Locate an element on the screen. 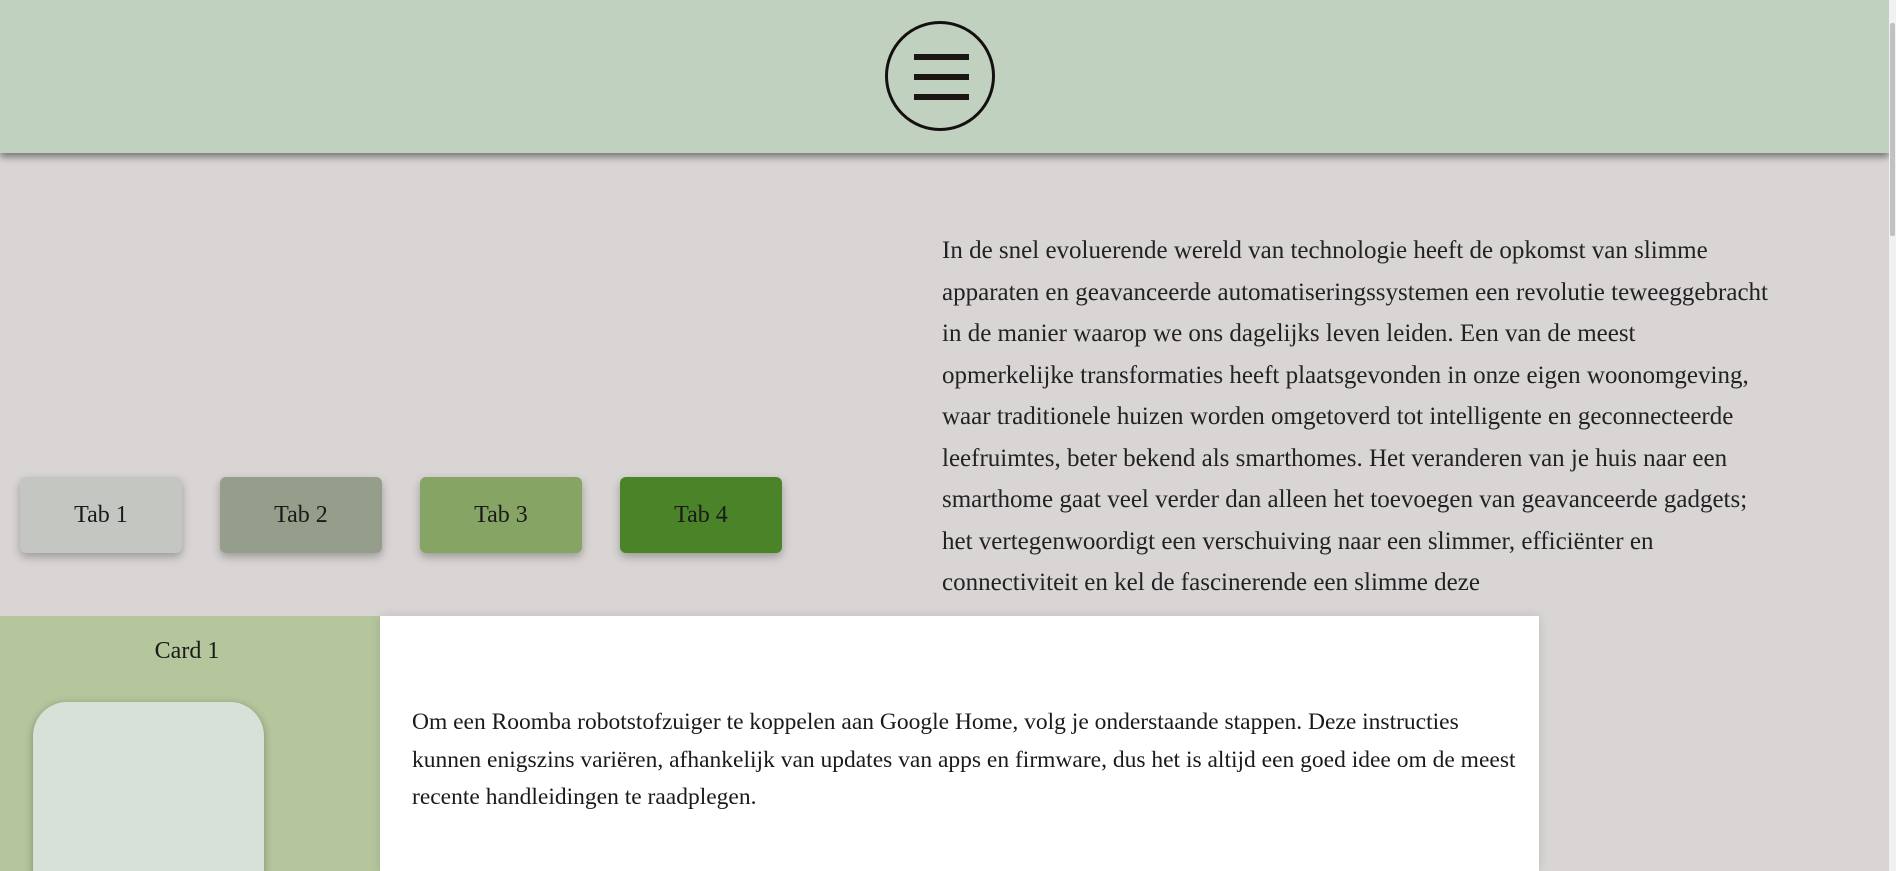 This screenshot has width=1896, height=871. tab-2: Tab 2 is located at coordinates (301, 515).